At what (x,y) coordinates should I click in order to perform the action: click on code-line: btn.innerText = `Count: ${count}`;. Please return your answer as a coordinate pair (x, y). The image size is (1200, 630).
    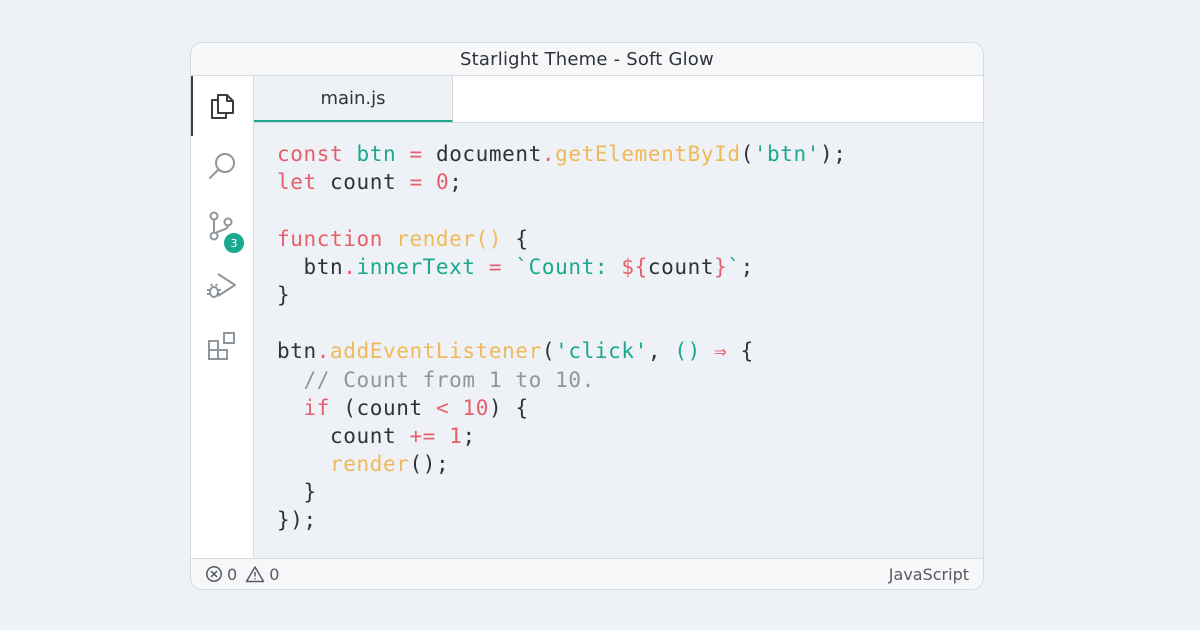
    Looking at the image, I should click on (562, 267).